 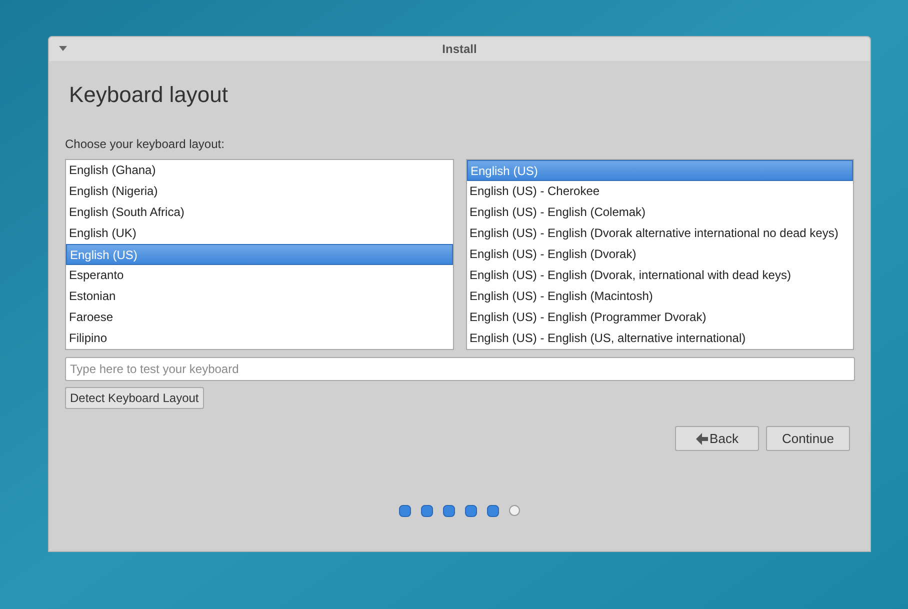 I want to click on list-item: English (US) - English (Dvorak alternative international no dead keys), so click(x=659, y=233).